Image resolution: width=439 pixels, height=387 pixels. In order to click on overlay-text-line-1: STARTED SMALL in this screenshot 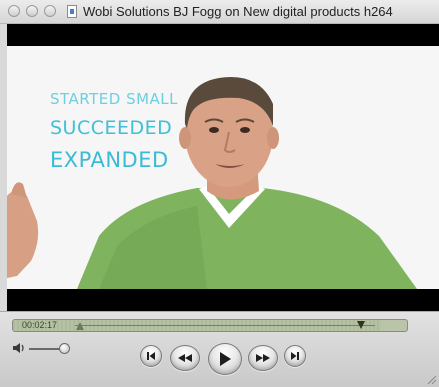, I will do `click(114, 99)`.